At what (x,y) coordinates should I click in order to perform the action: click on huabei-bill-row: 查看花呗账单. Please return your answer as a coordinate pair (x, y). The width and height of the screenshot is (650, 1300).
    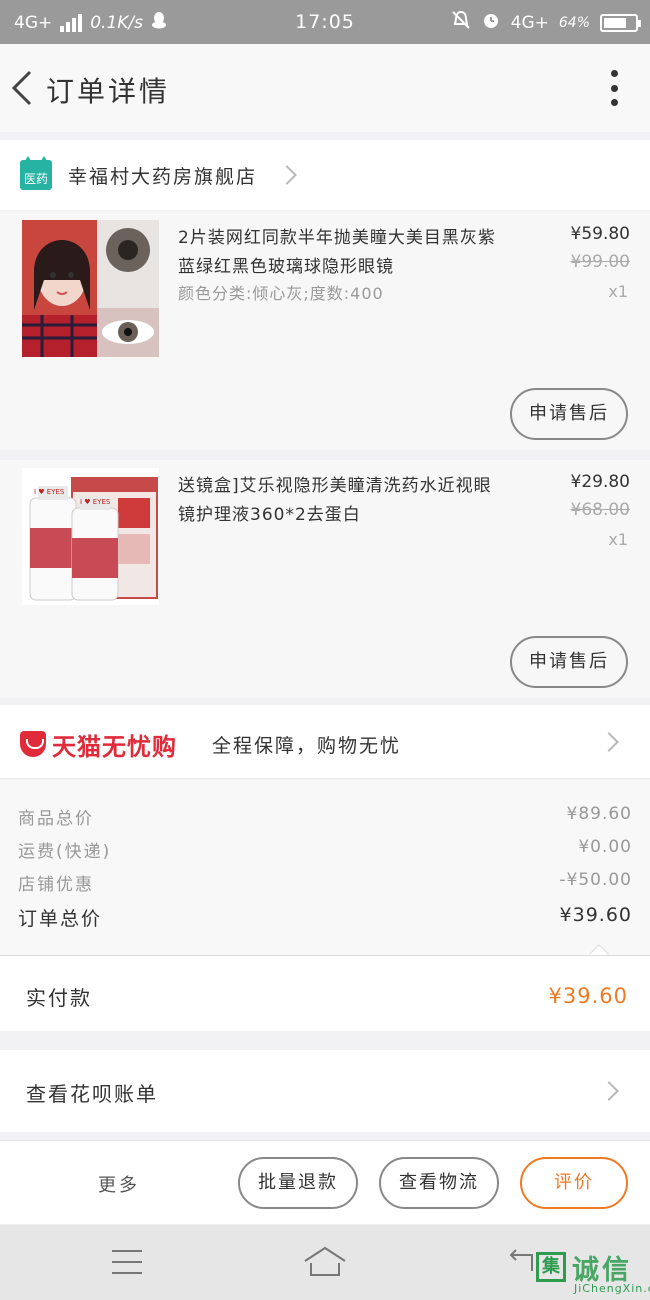
    Looking at the image, I should click on (325, 1091).